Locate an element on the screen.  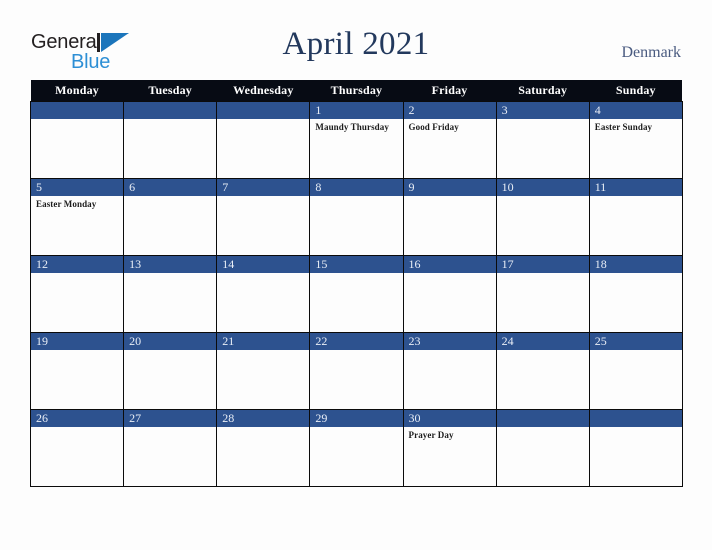
calendar-day-cell: 6 is located at coordinates (170, 217).